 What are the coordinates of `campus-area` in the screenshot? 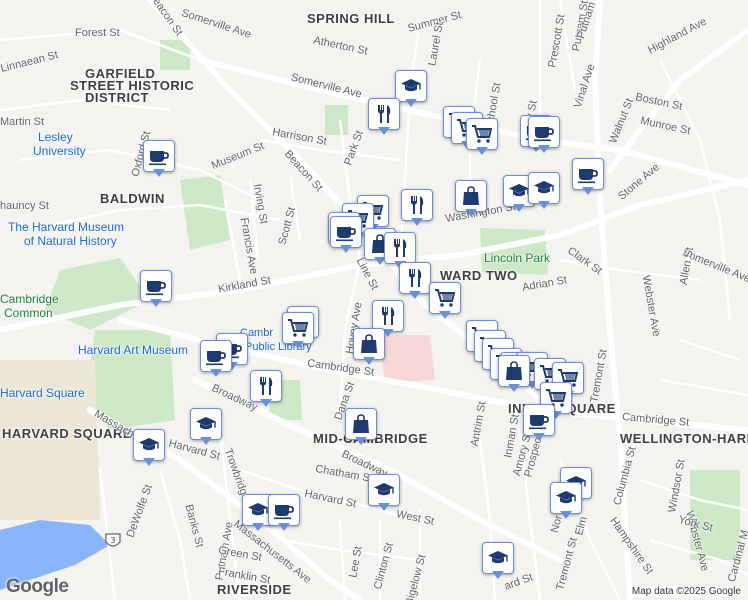 It's located at (50, 440).